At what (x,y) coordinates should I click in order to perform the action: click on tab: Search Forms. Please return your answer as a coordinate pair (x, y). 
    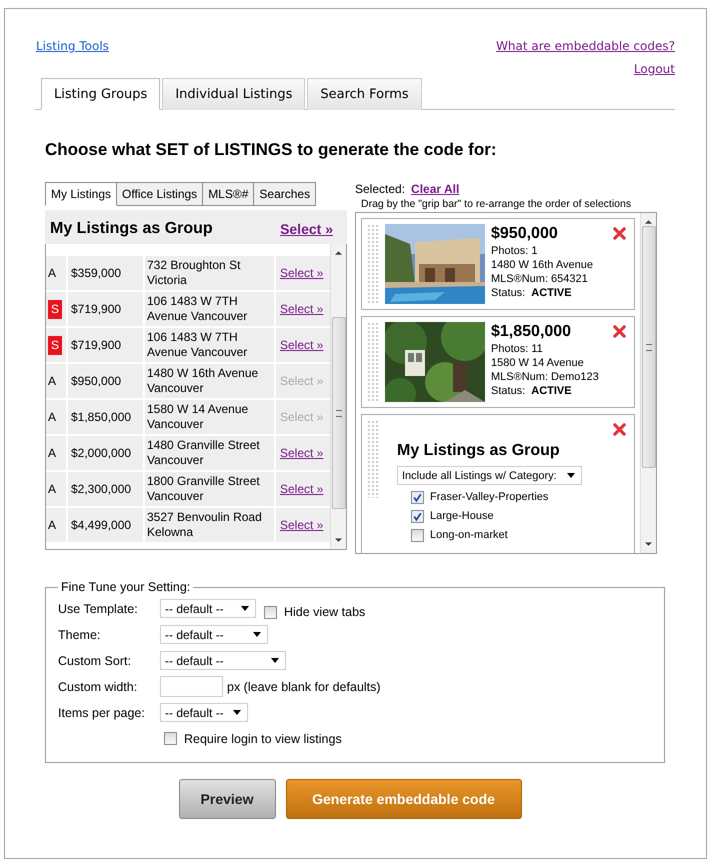
    Looking at the image, I should click on (364, 94).